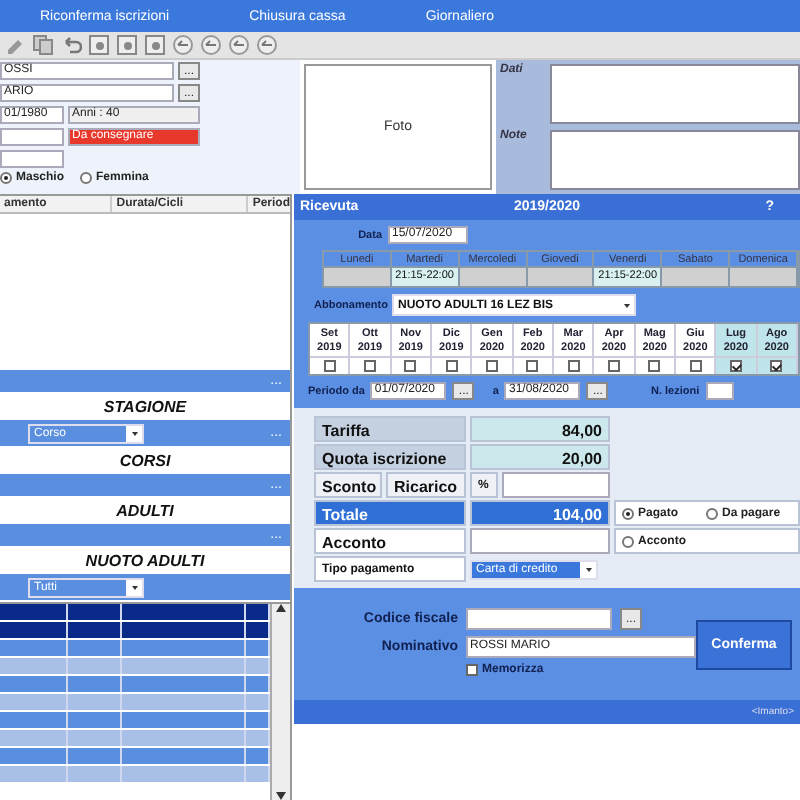 The height and width of the screenshot is (800, 800). I want to click on scroll-down-icon, so click(281, 796).